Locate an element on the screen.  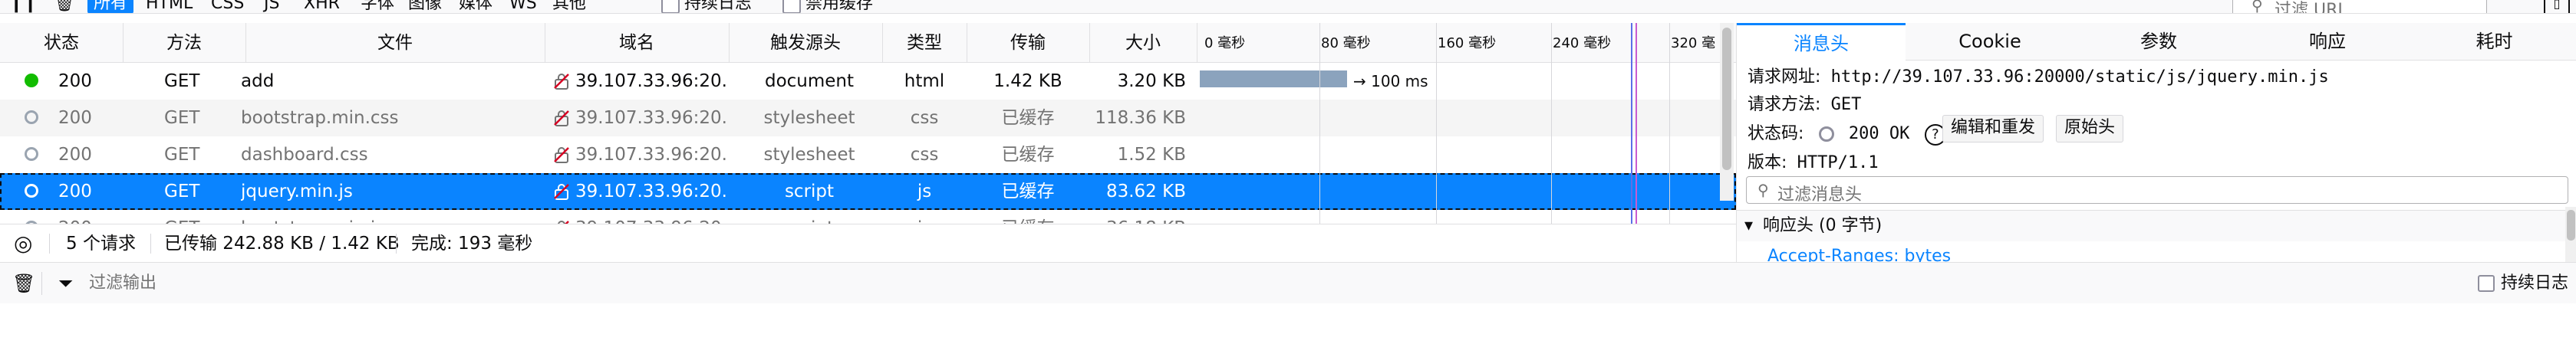
cell-file: bootstrap.min.js is located at coordinates (390, 217).